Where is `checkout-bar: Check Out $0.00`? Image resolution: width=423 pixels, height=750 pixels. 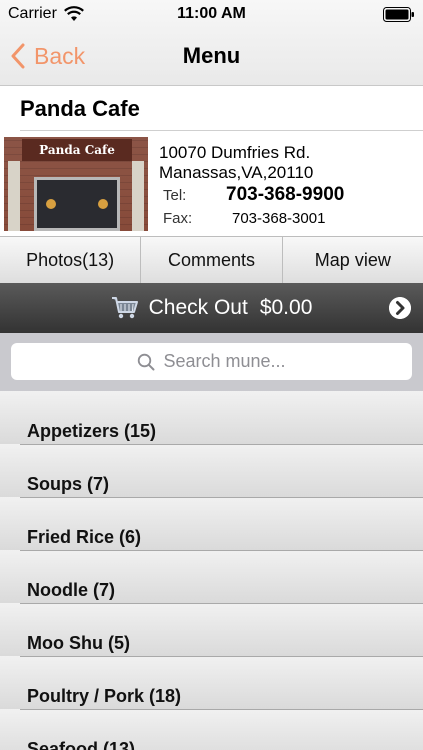
checkout-bar: Check Out $0.00 is located at coordinates (211, 308).